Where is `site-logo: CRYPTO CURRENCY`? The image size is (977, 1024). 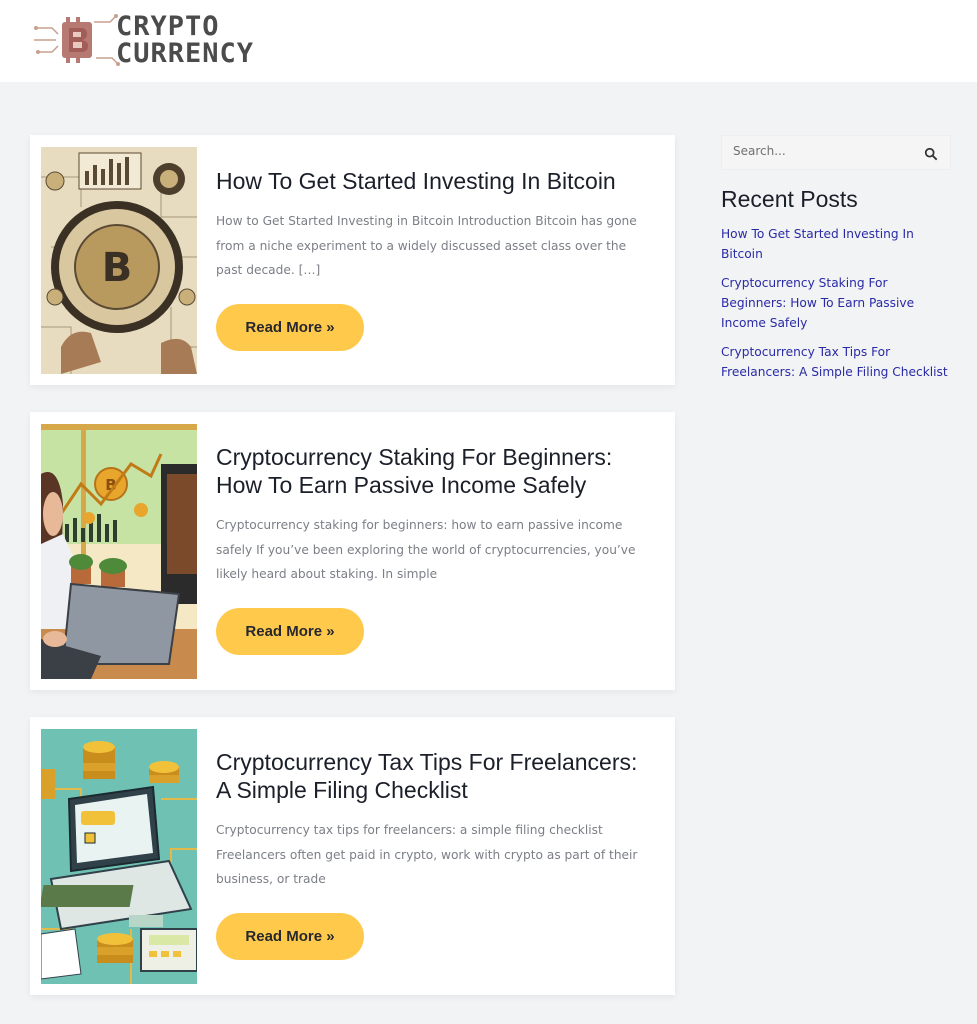
site-logo: CRYPTO CURRENCY is located at coordinates (169, 40).